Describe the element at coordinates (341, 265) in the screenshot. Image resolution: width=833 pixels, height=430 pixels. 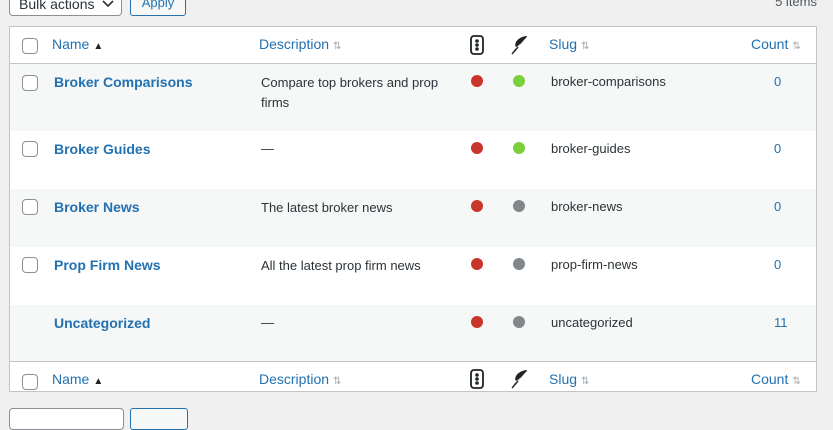
I see `category-description: All the latest prop firm news` at that location.